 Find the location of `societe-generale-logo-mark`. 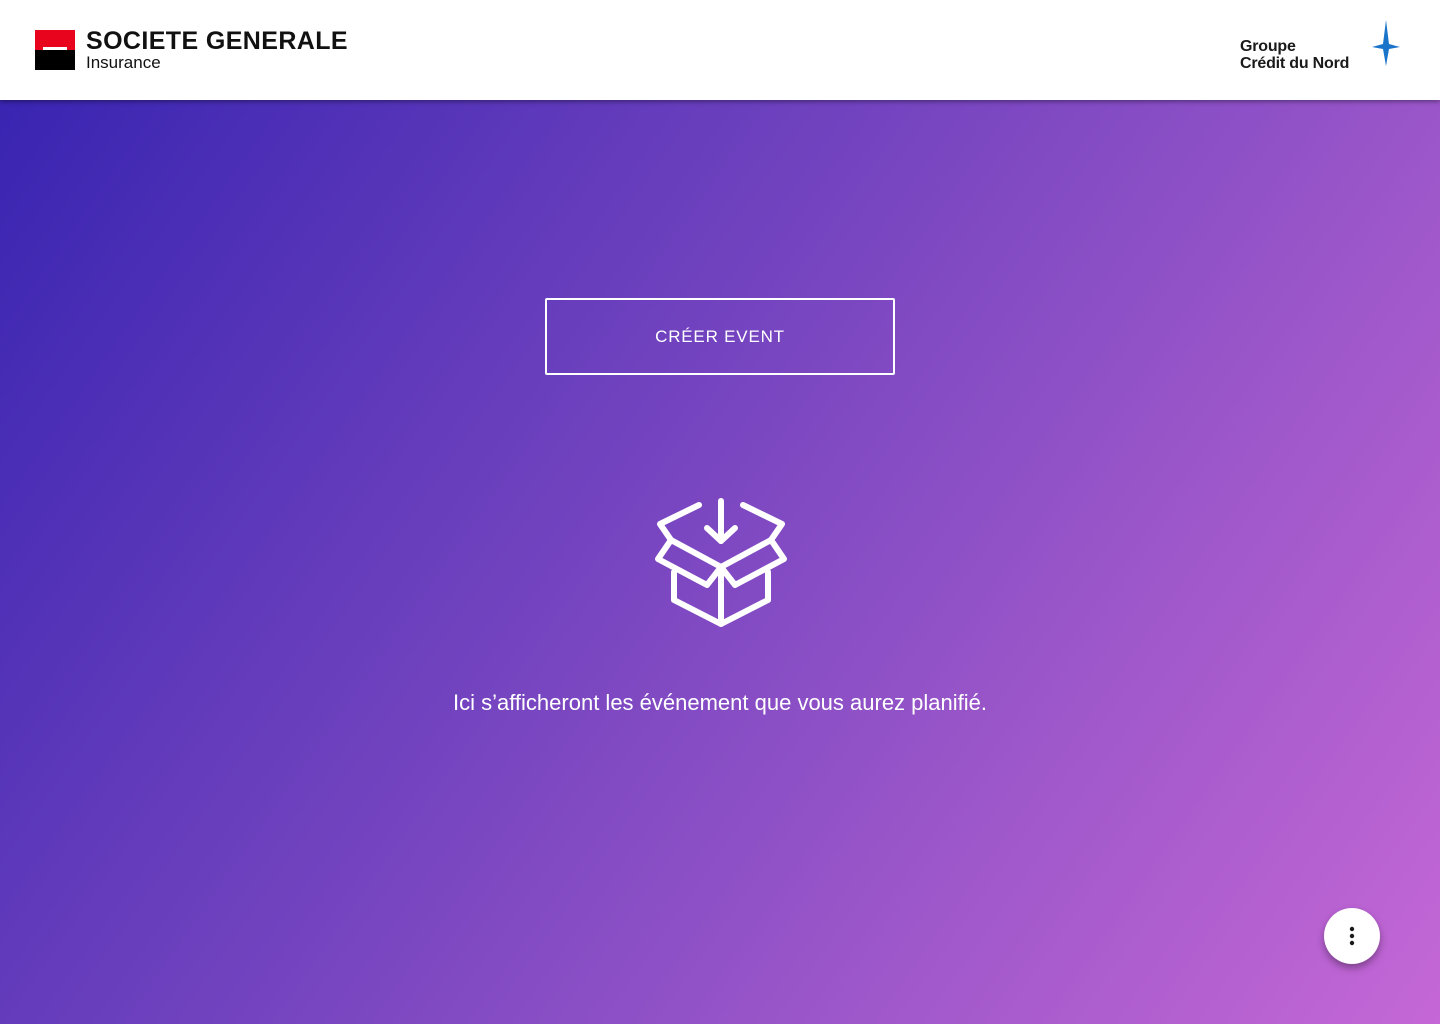

societe-generale-logo-mark is located at coordinates (55, 50).